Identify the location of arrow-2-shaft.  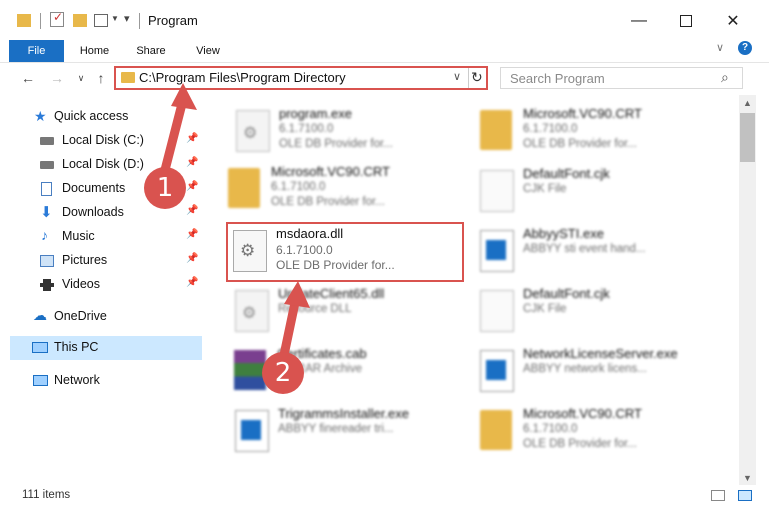
(290, 326).